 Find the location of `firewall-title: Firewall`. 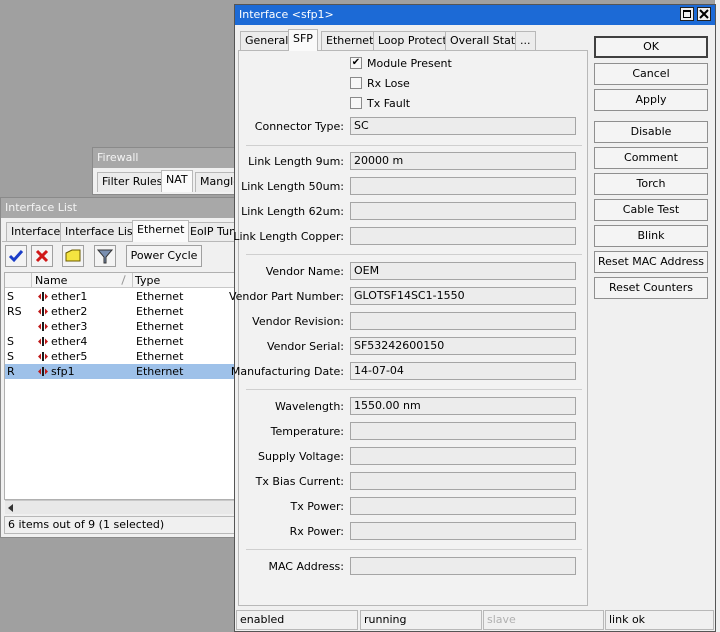

firewall-title: Firewall is located at coordinates (172, 158).